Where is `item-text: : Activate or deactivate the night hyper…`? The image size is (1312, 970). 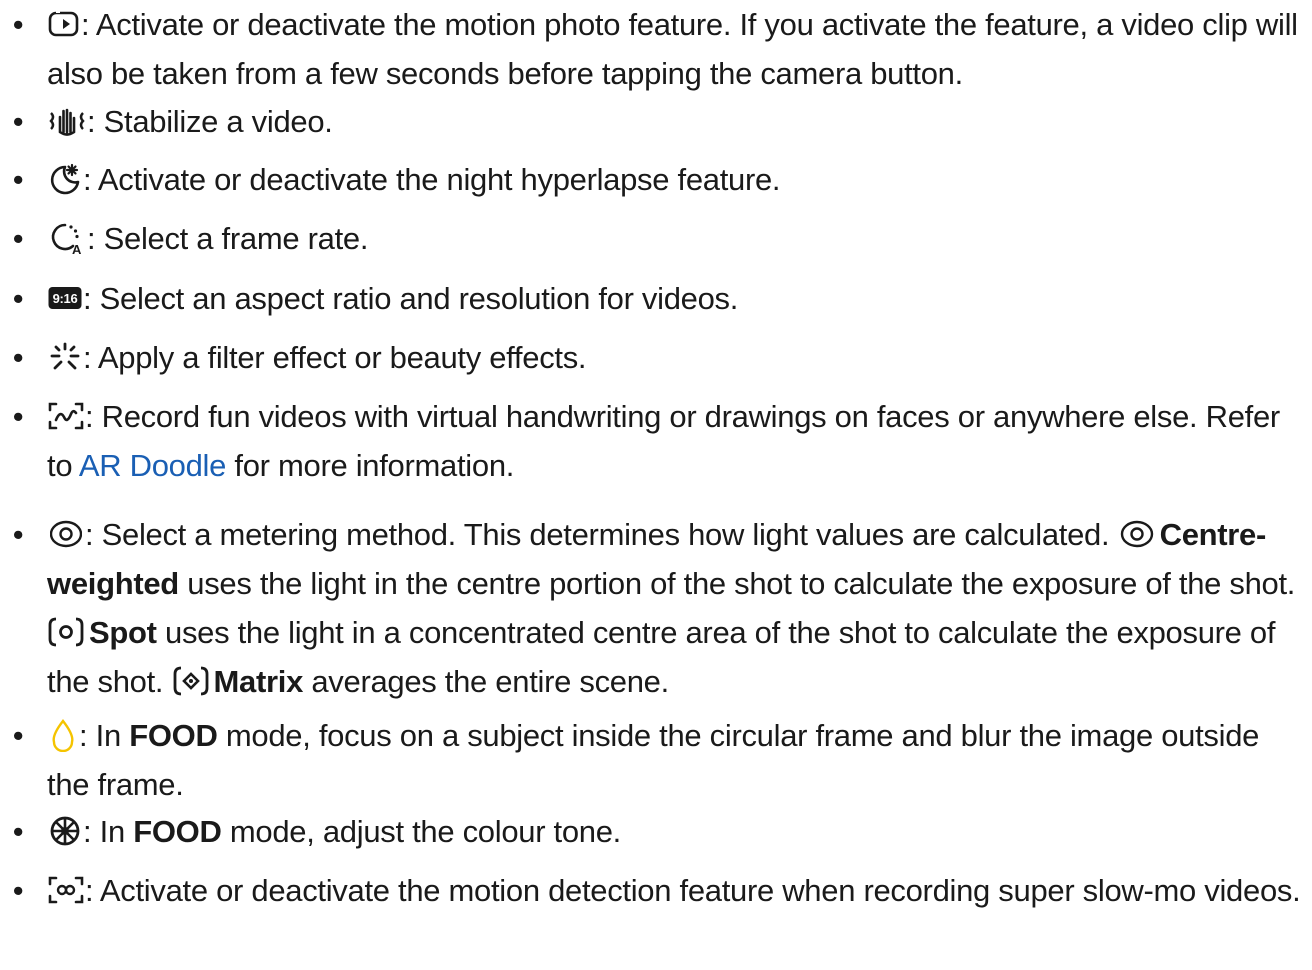 item-text: : Activate or deactivate the night hyper… is located at coordinates (677, 179).